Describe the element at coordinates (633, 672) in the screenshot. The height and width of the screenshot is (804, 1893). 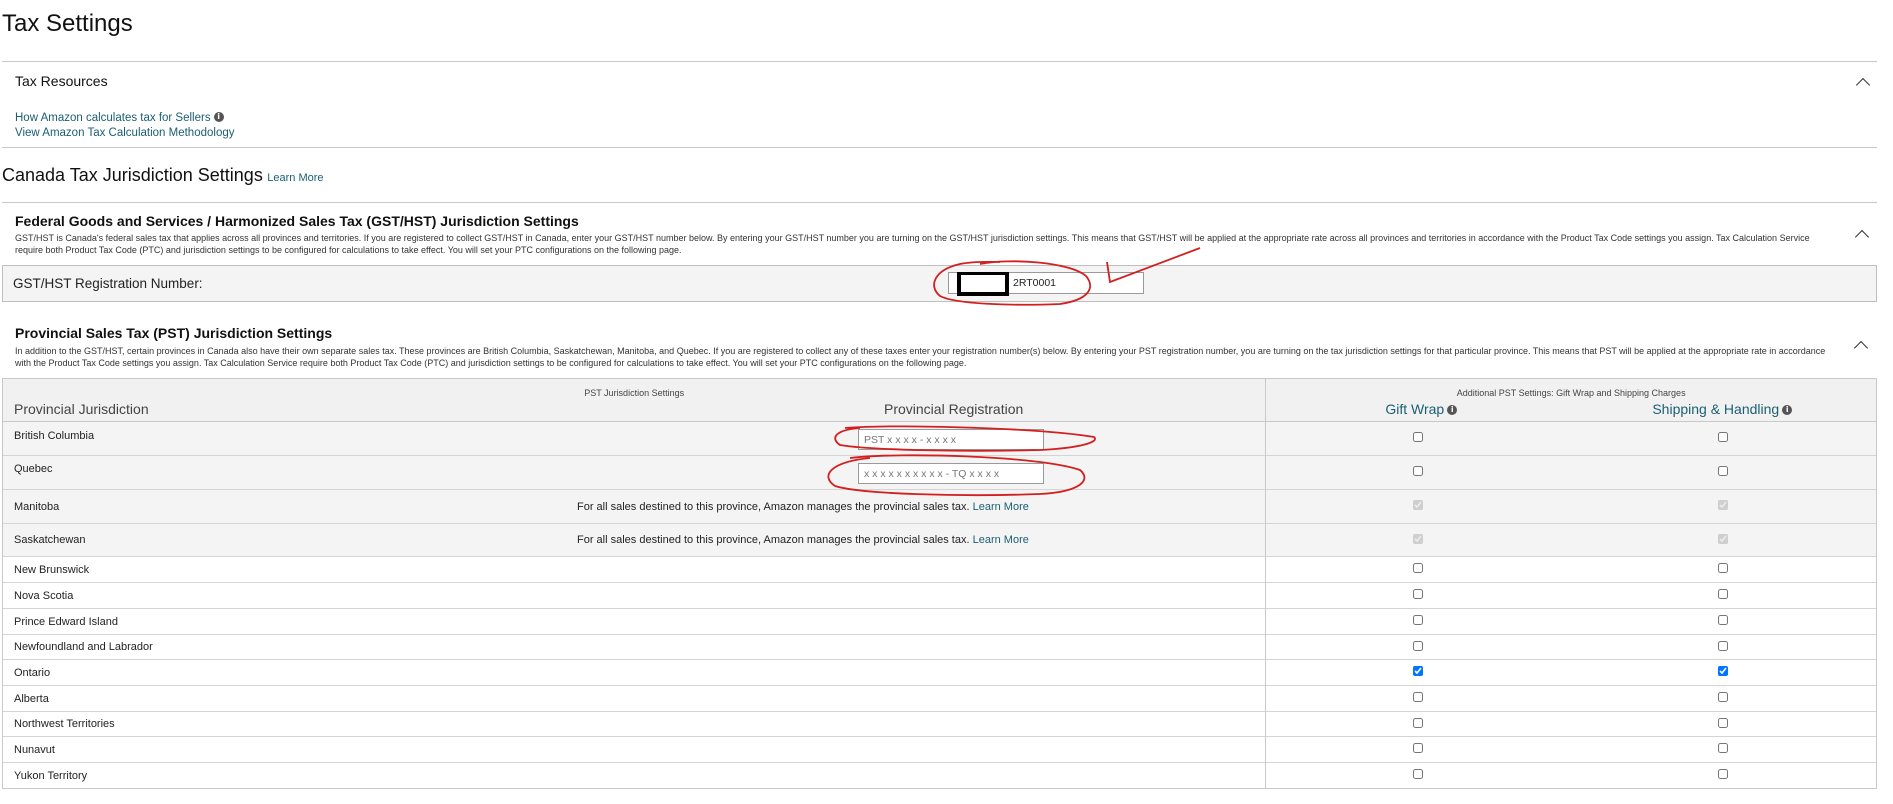
I see `province-name: Ontario` at that location.